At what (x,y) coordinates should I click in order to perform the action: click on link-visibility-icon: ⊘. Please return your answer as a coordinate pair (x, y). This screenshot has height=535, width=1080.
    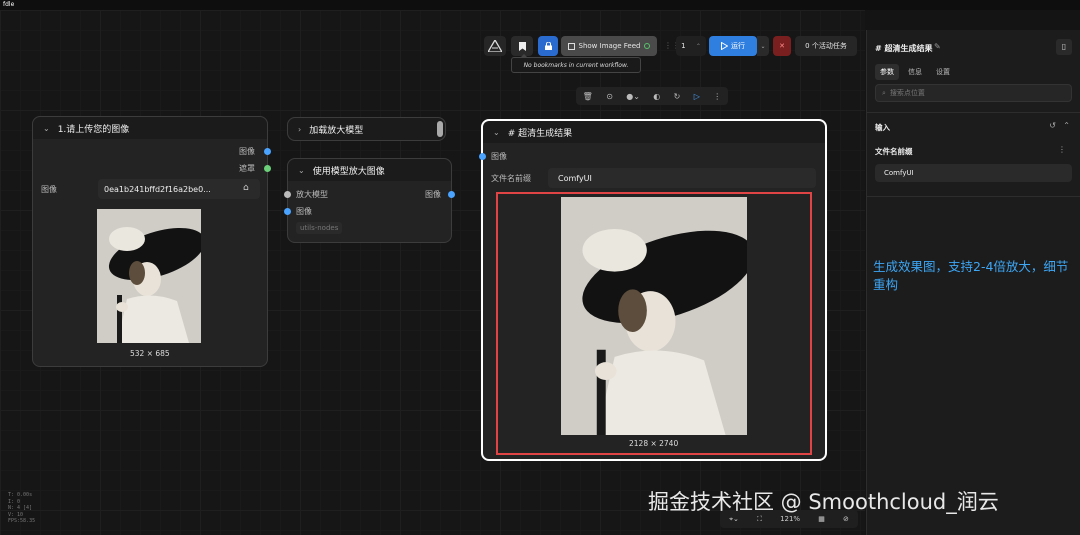
    Looking at the image, I should click on (846, 519).